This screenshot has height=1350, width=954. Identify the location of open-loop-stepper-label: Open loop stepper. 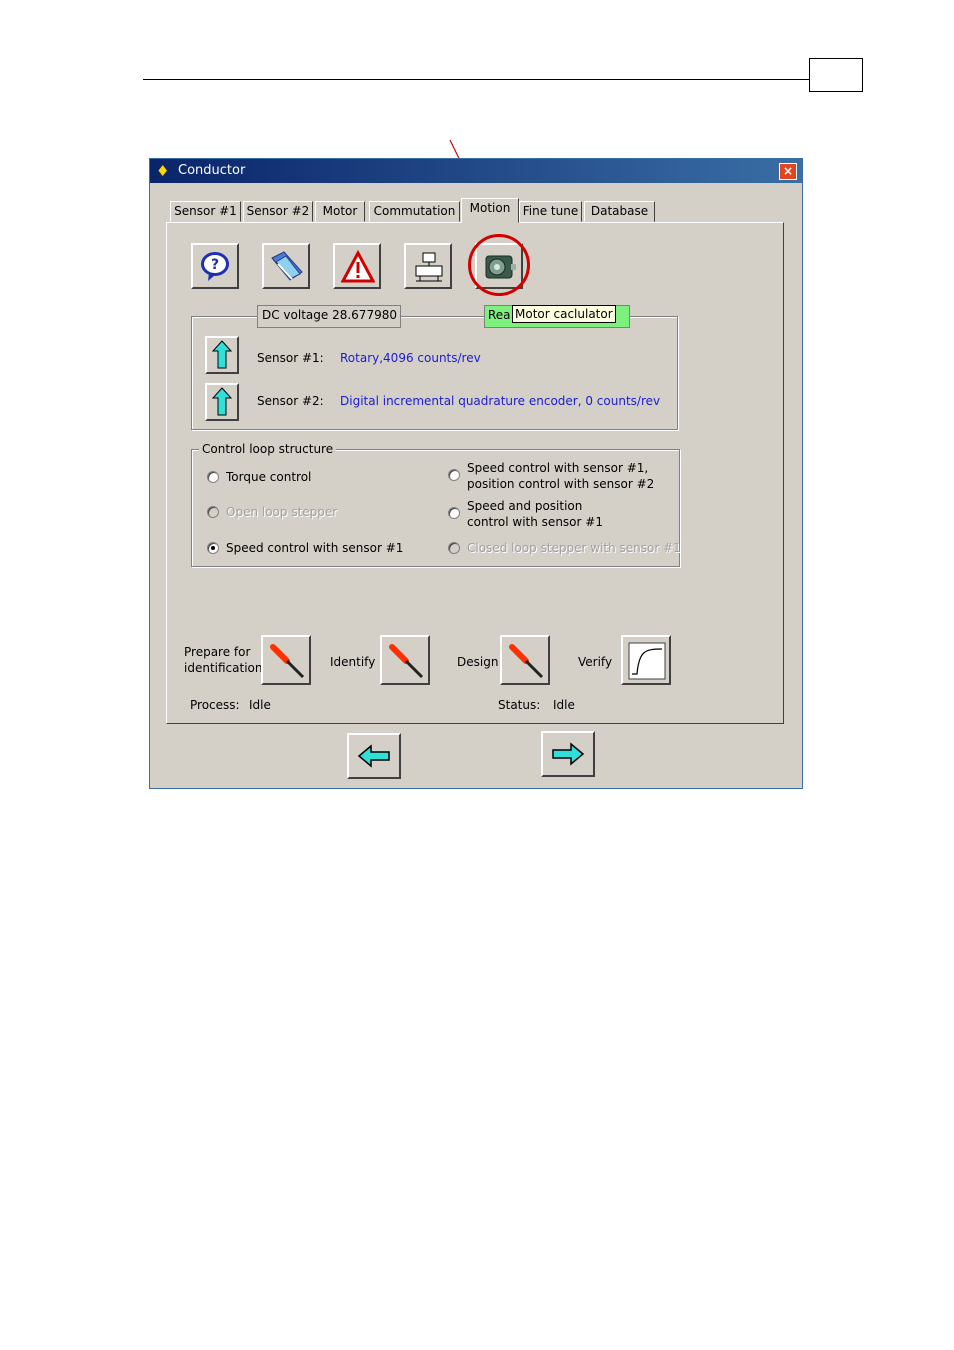
(282, 512).